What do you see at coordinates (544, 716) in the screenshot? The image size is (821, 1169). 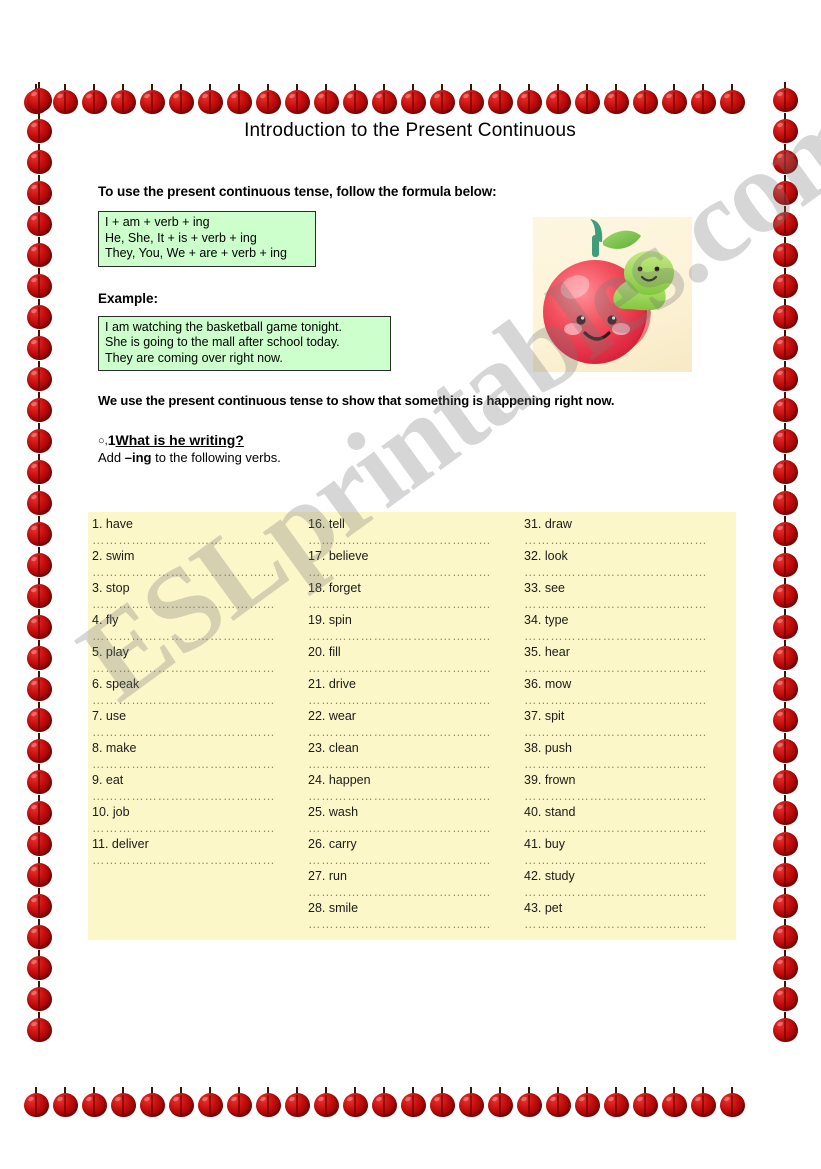 I see `exercise-item: 37. spit` at bounding box center [544, 716].